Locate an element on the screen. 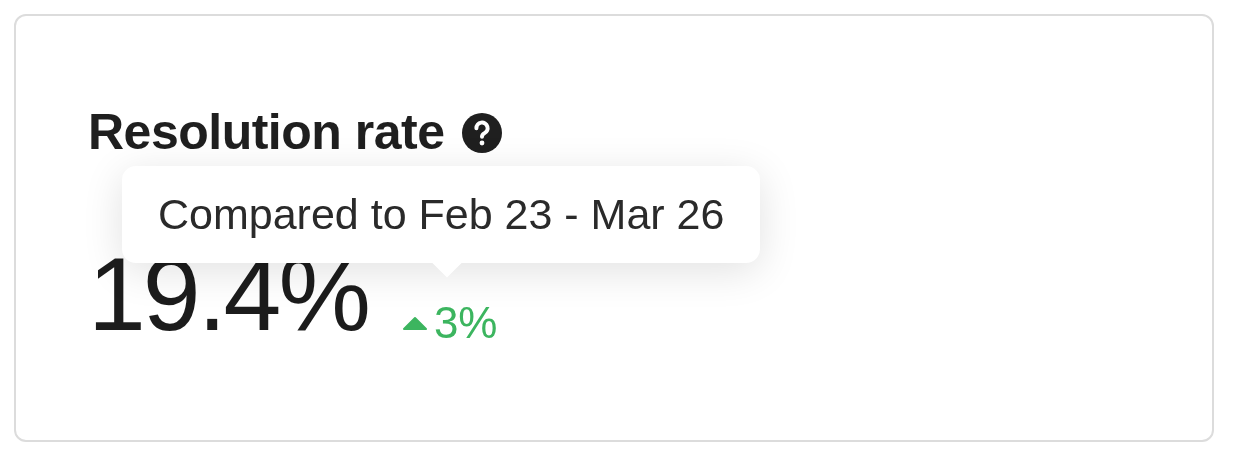 The width and height of the screenshot is (1234, 466). change-percent: 3% is located at coordinates (465, 322).